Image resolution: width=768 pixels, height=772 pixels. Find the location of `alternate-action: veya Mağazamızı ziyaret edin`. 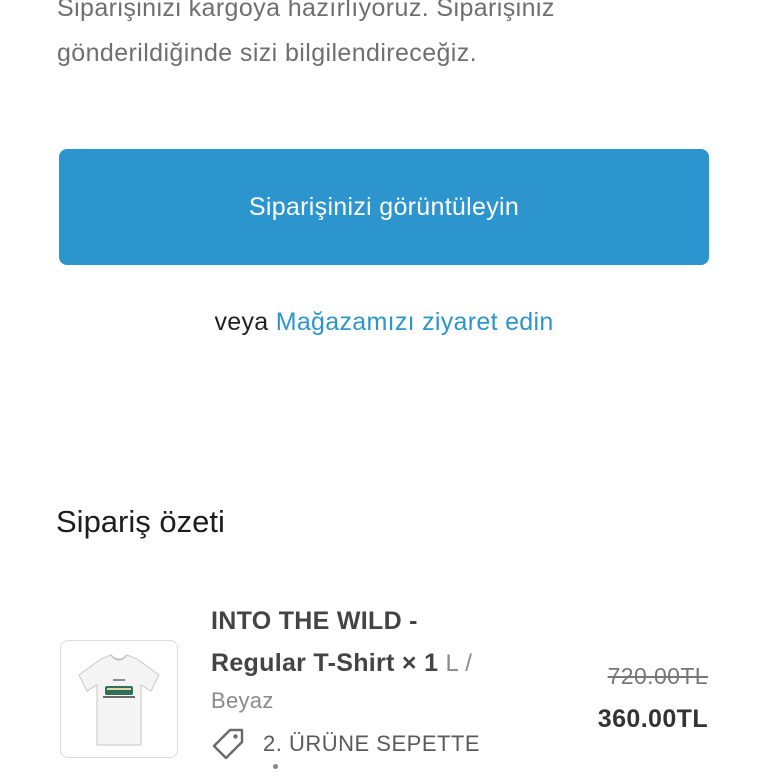

alternate-action: veya Mağazamızı ziyaret edin is located at coordinates (384, 322).